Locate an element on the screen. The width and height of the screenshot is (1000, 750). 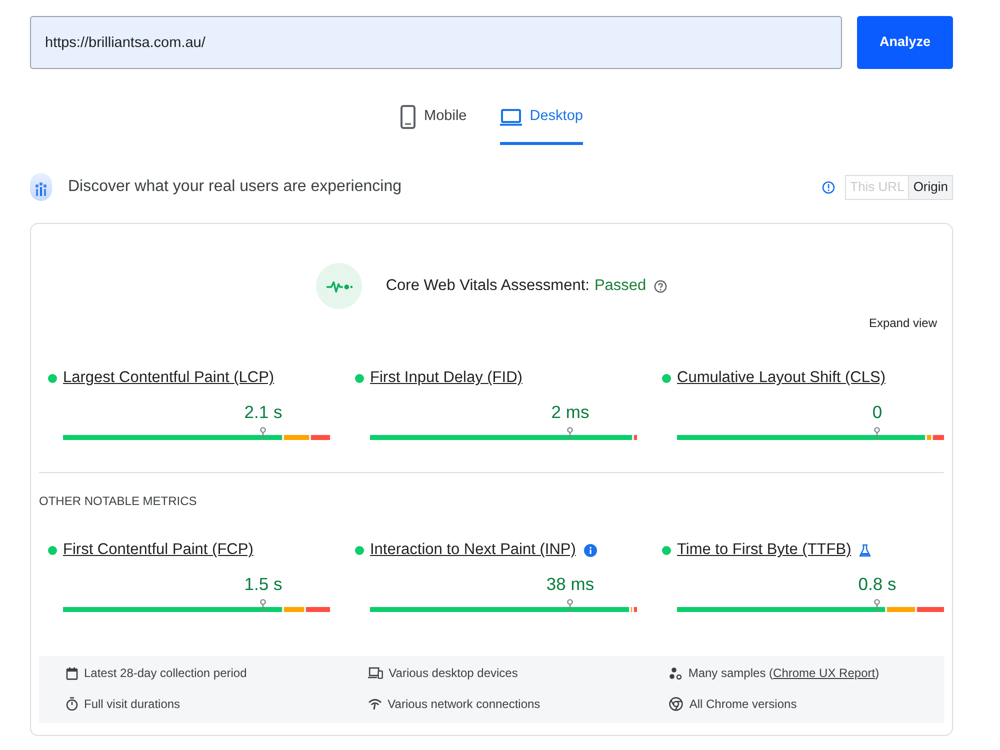
info-text: All Chrome versions is located at coordinates (743, 704).